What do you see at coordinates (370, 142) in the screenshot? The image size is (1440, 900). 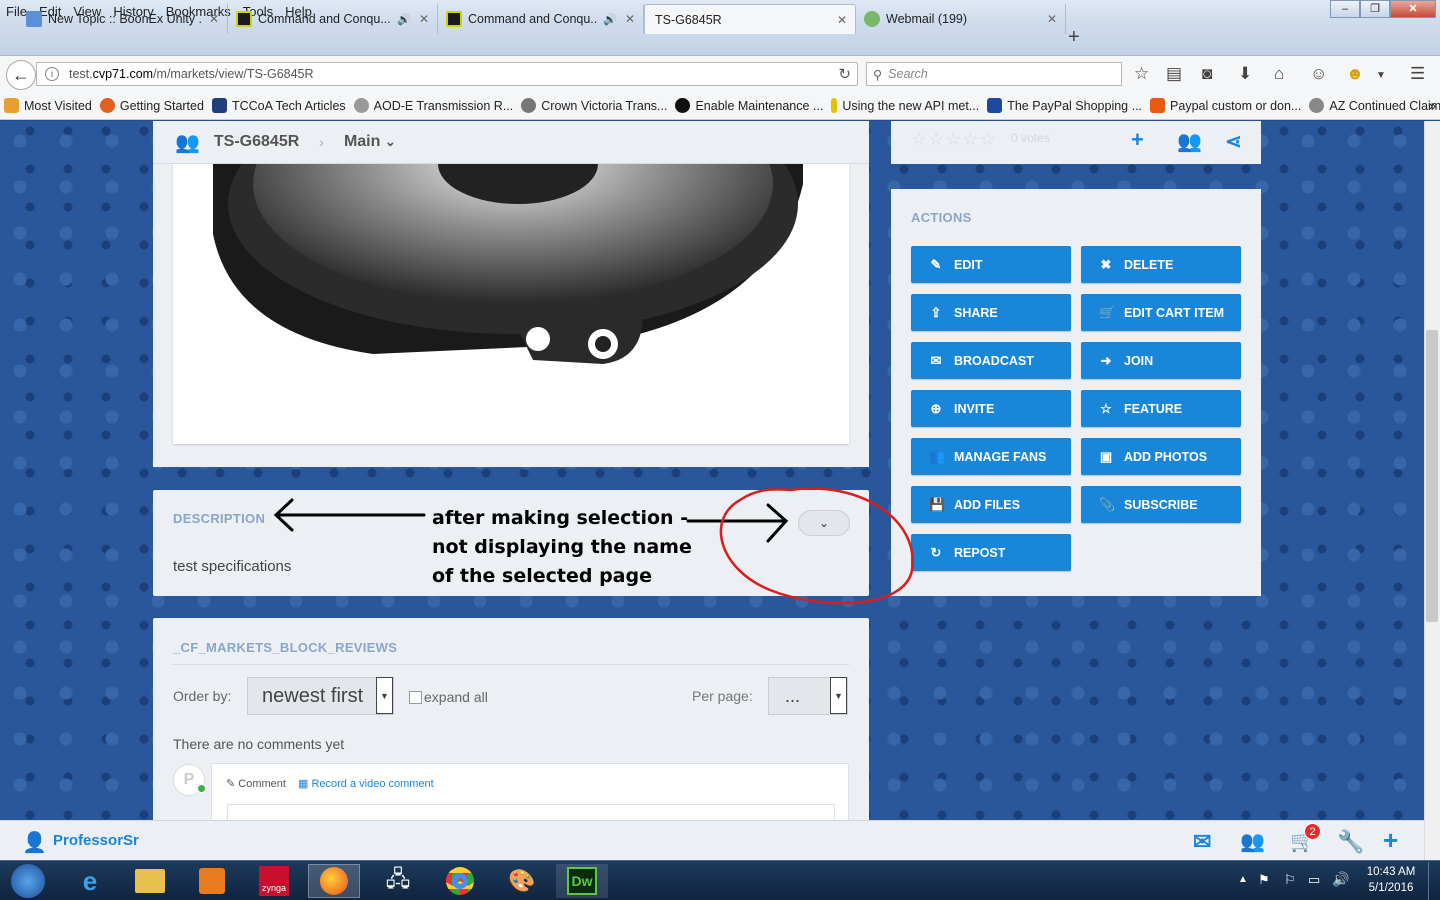 I see `main-menu-dropdown: Main ⌄` at bounding box center [370, 142].